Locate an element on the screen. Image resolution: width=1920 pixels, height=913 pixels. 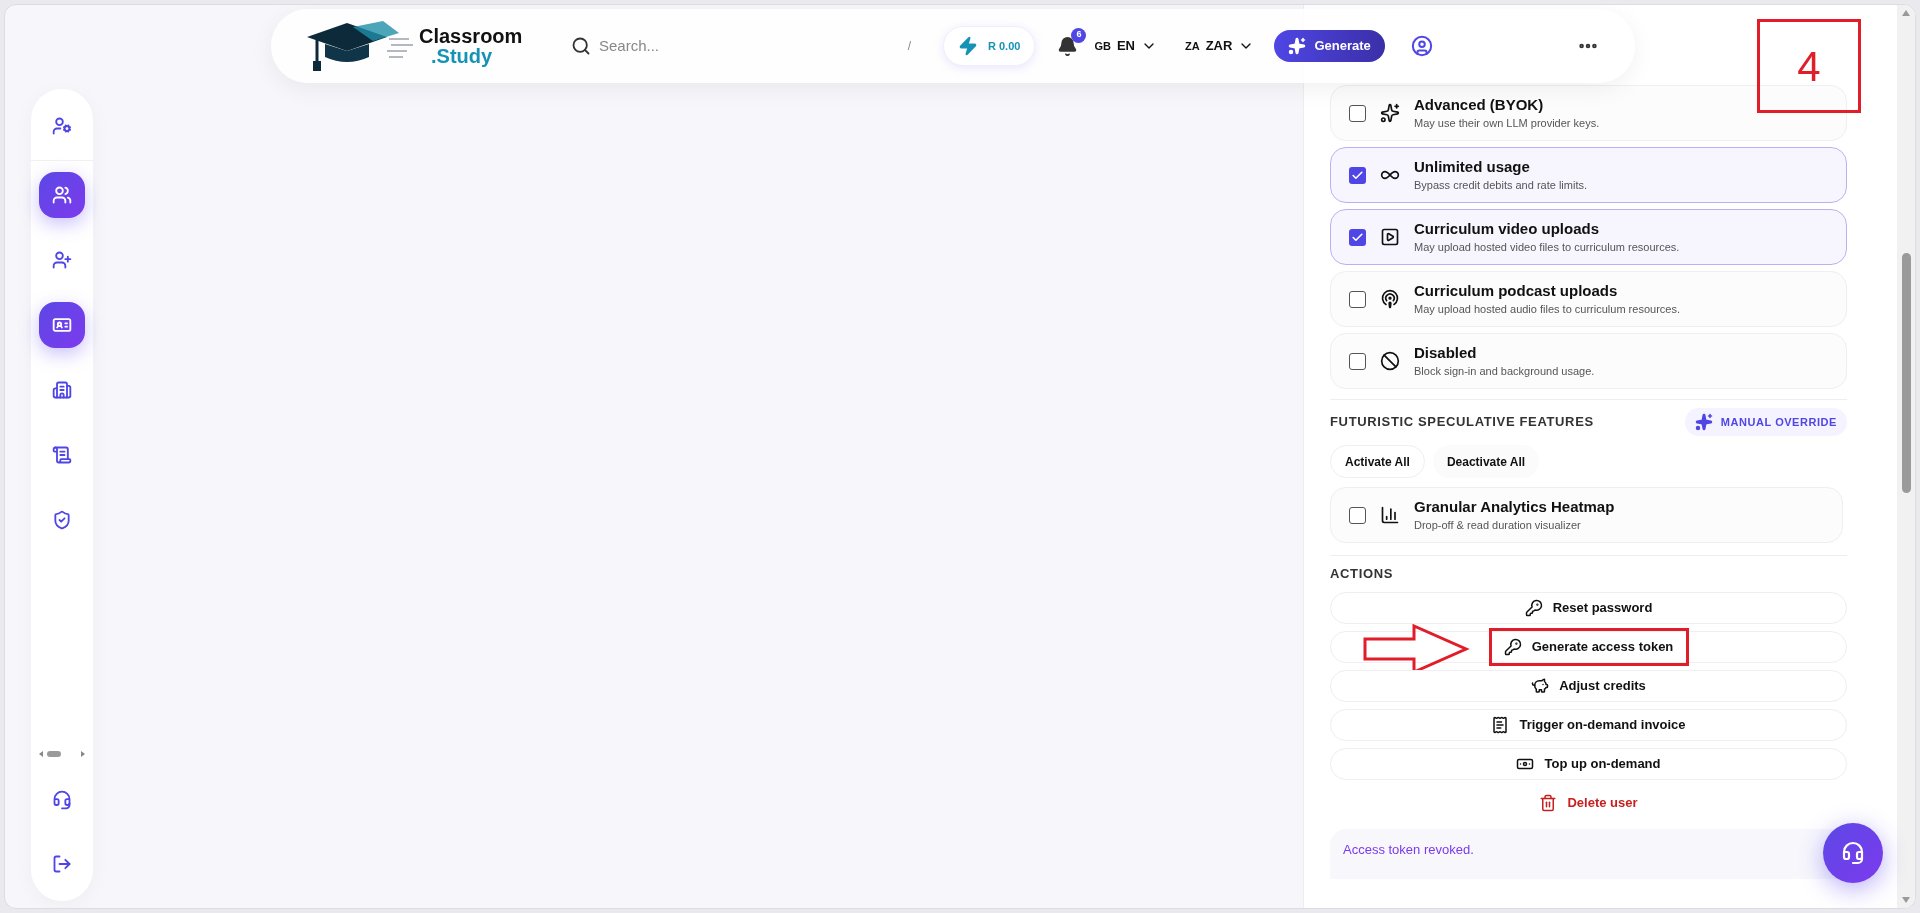
flag-title: Granular Analytics Heatmap is located at coordinates (1514, 507).